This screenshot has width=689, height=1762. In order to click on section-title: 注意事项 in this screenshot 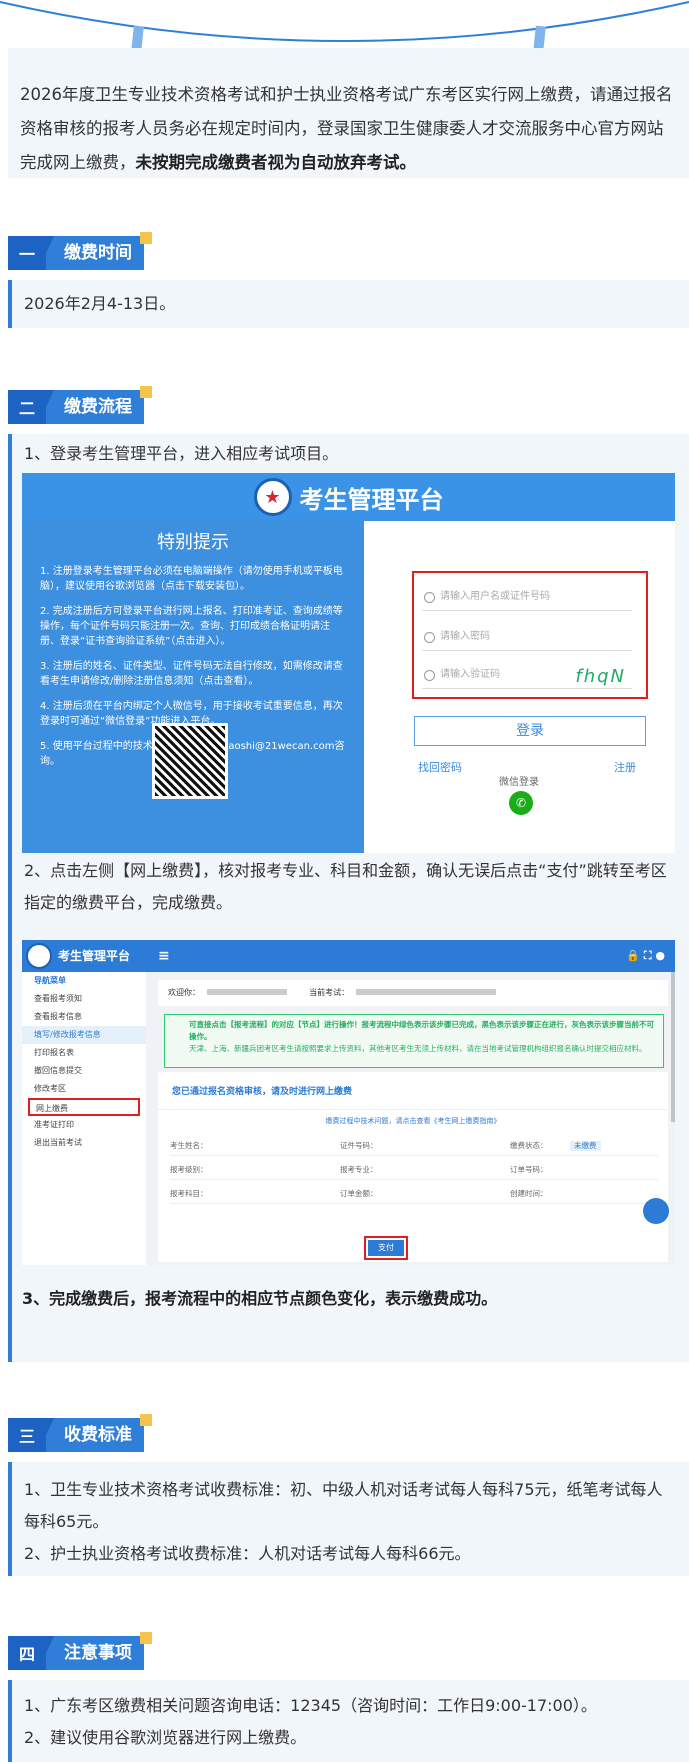, I will do `click(98, 1653)`.